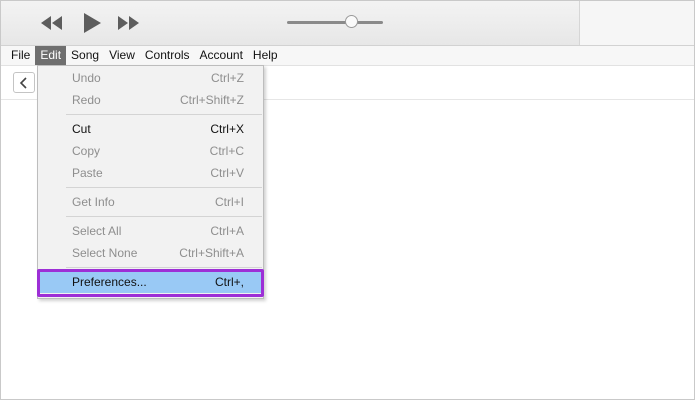 This screenshot has height=400, width=695. What do you see at coordinates (227, 231) in the screenshot?
I see `menu-item-shortcut: Ctrl+A` at bounding box center [227, 231].